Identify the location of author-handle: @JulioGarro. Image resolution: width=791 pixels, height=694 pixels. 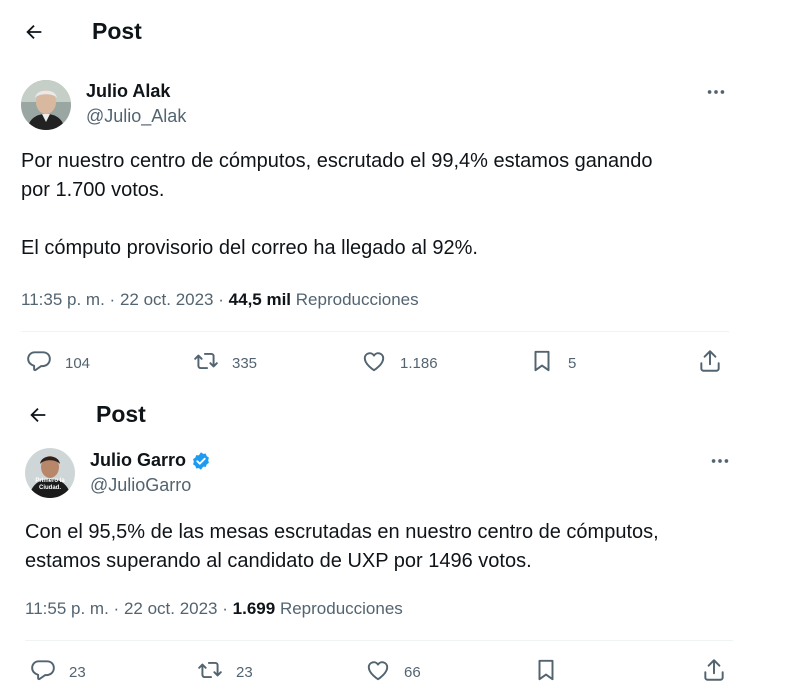
(140, 485).